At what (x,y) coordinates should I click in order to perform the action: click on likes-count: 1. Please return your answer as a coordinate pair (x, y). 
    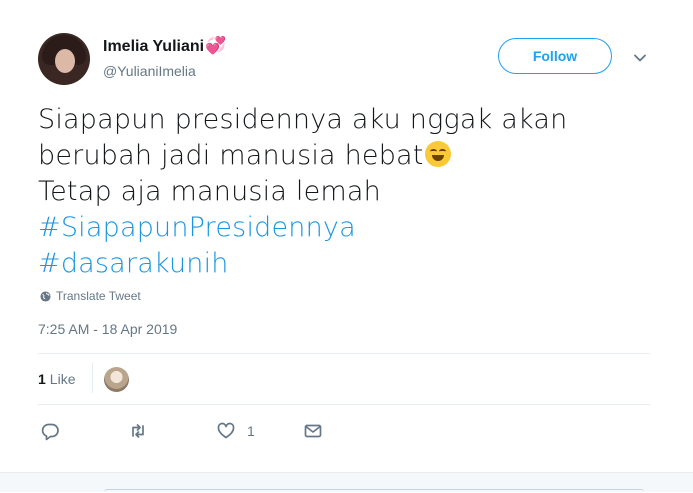
    Looking at the image, I should click on (42, 379).